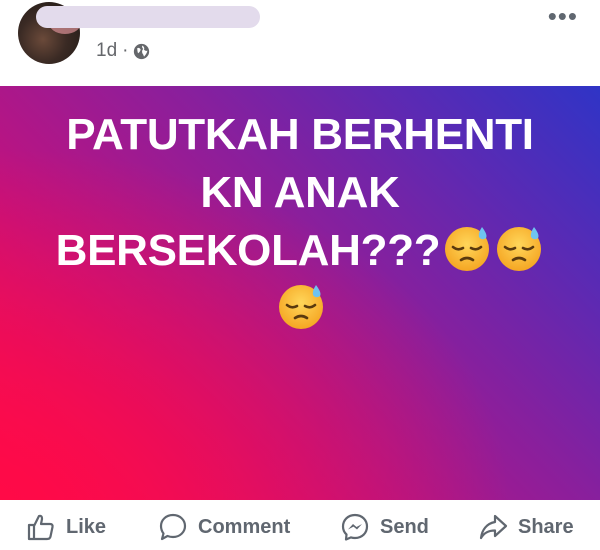 This screenshot has height=550, width=600. I want to click on post-actions-bar: Like Comment Send Share, so click(300, 525).